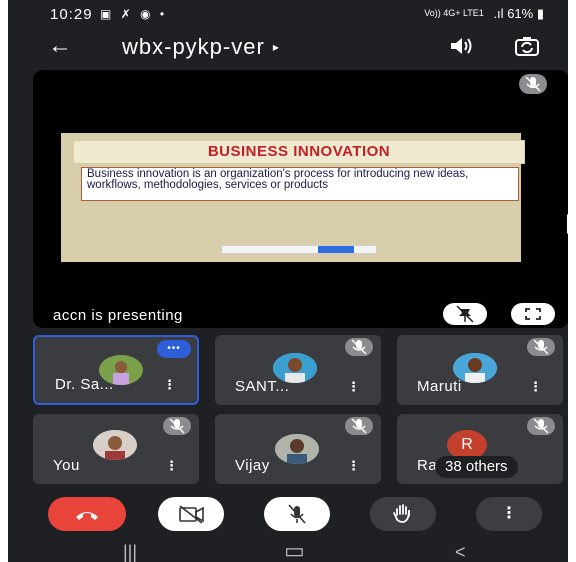  What do you see at coordinates (252, 465) in the screenshot?
I see `participant-name: Vijay` at bounding box center [252, 465].